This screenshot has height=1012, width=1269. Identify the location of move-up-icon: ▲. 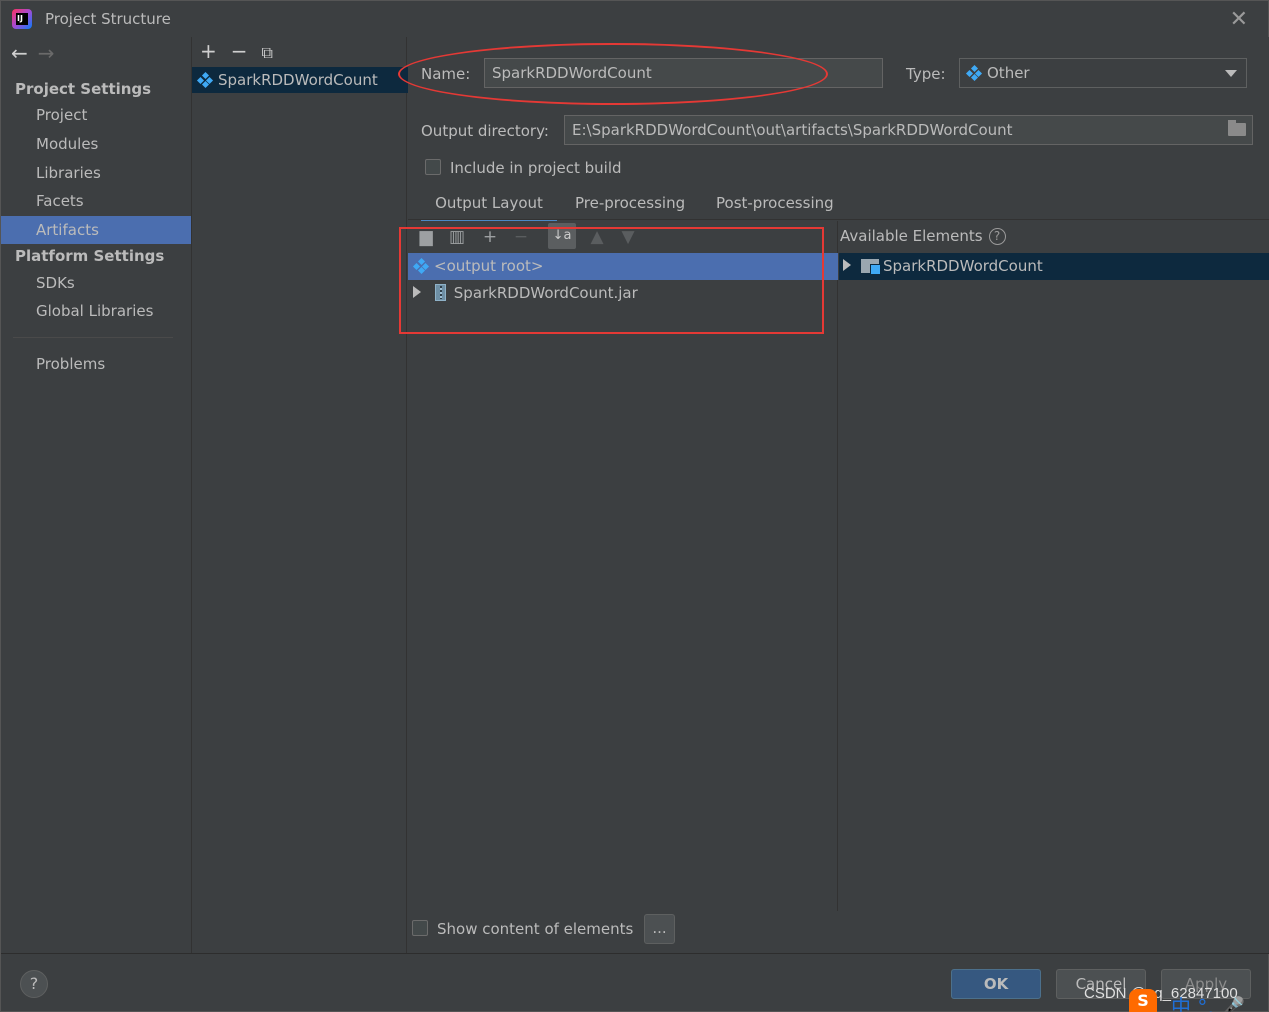
(597, 237).